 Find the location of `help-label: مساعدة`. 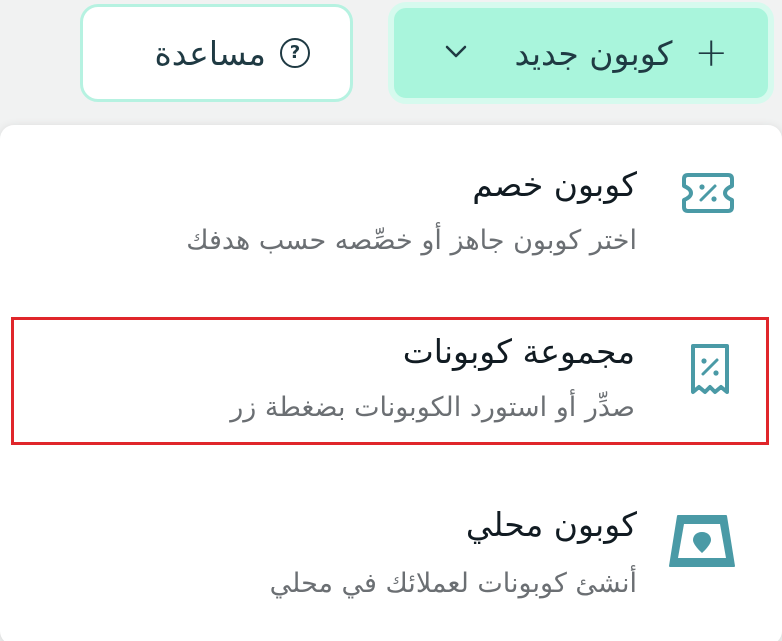

help-label: مساعدة is located at coordinates (210, 53).